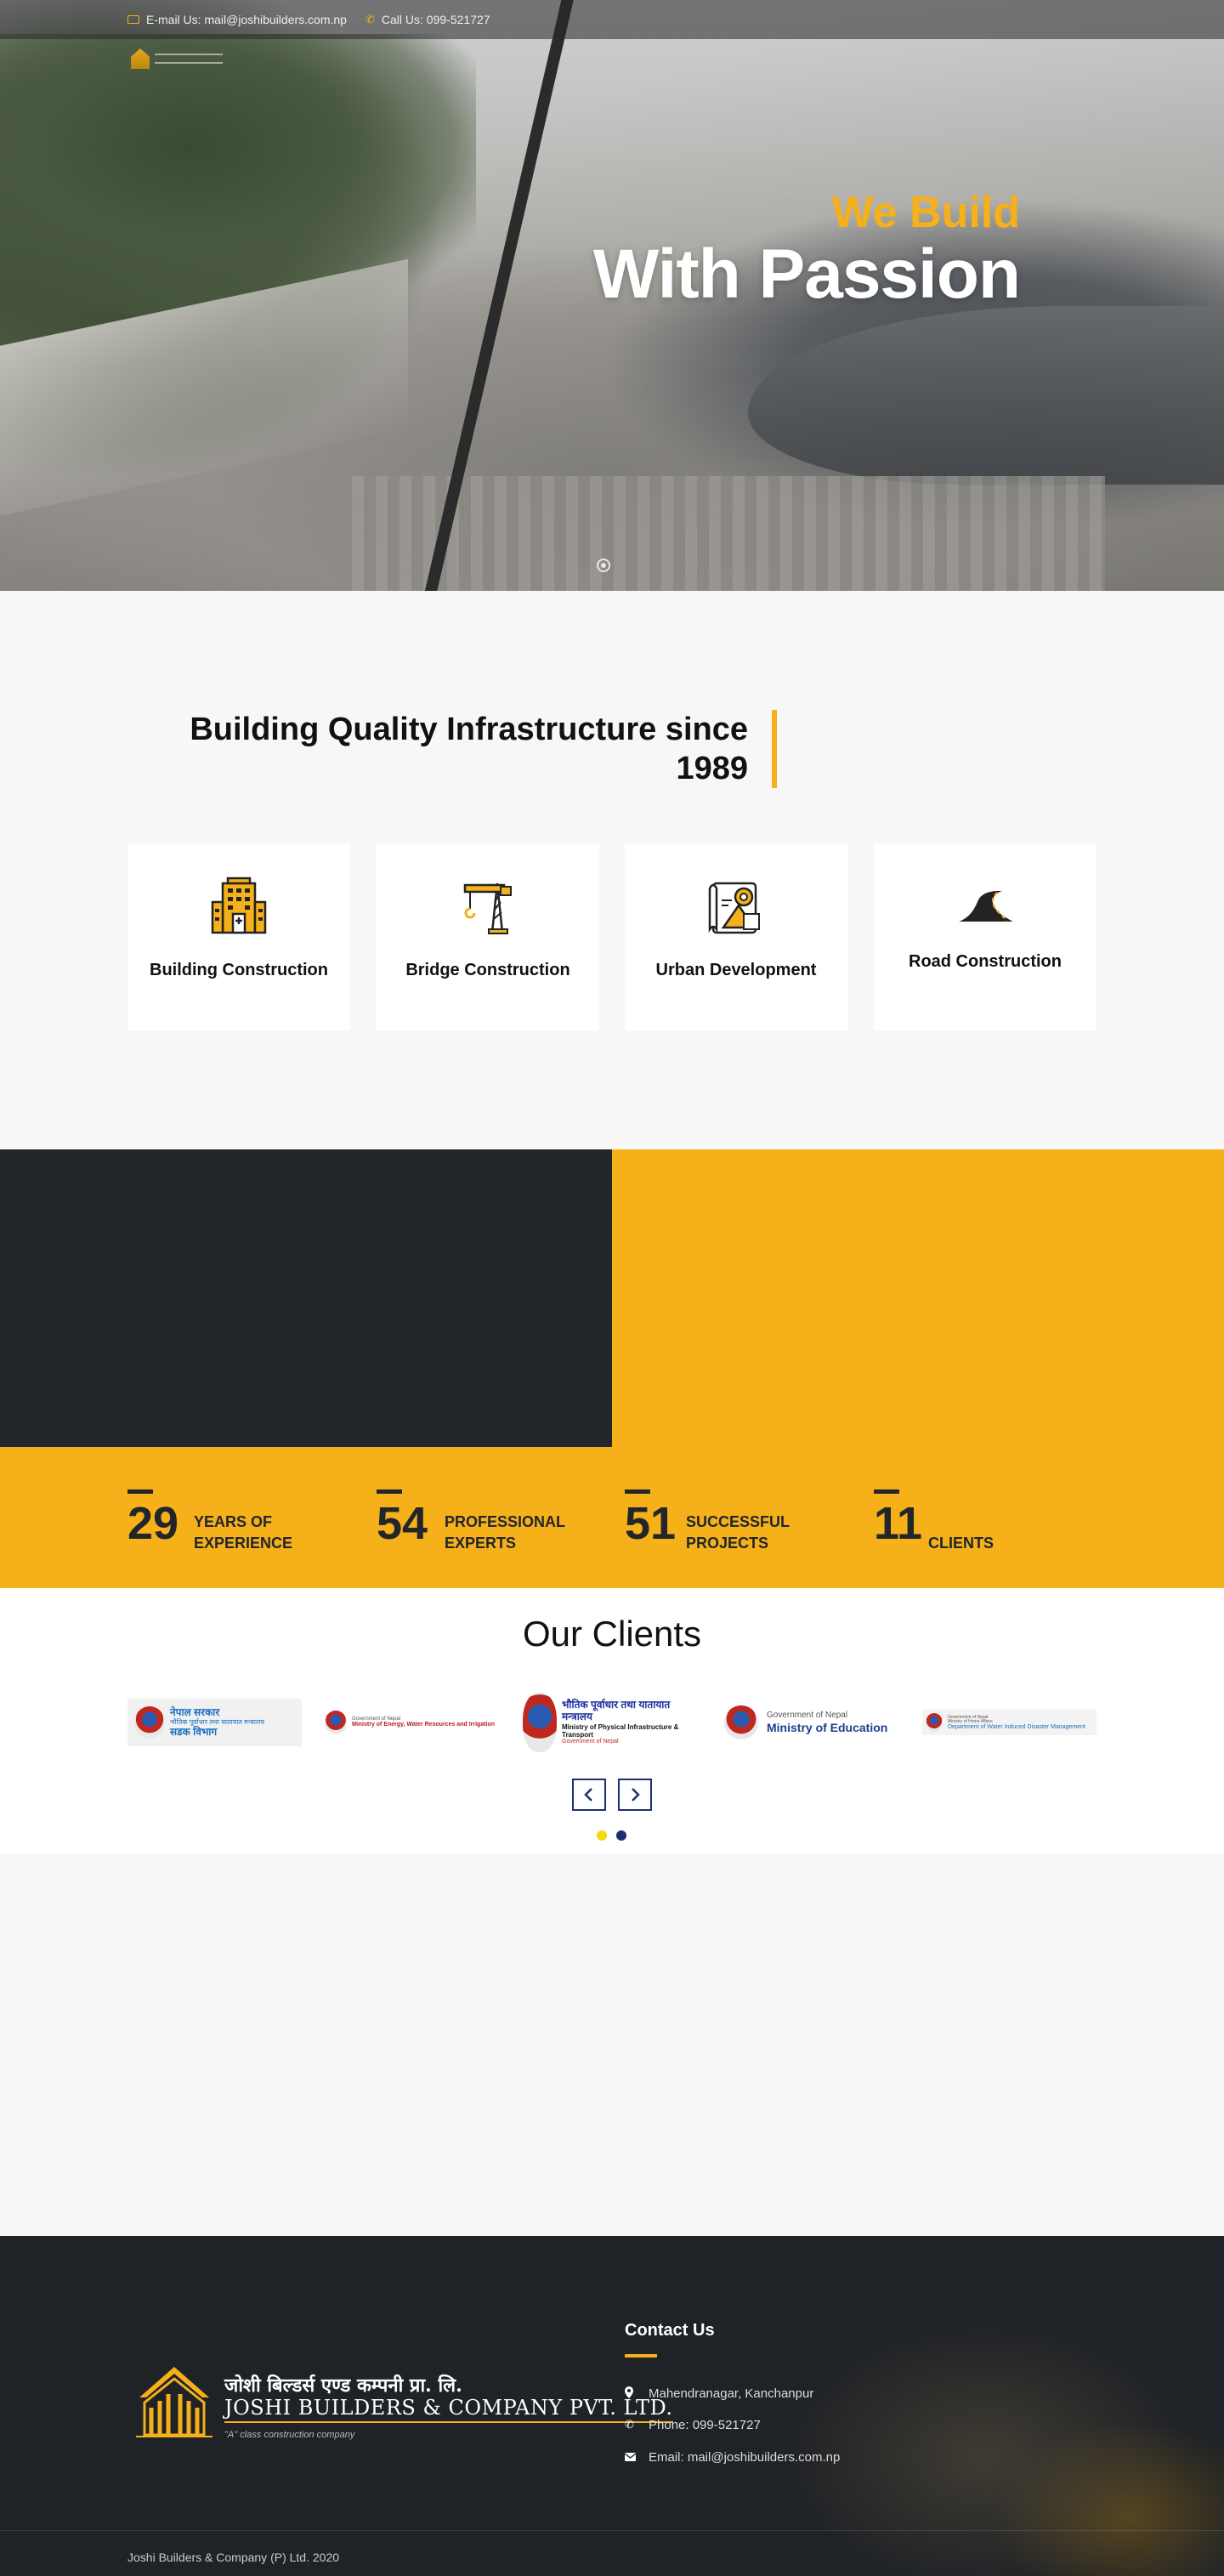  What do you see at coordinates (961, 1544) in the screenshot?
I see `stat-label: CLIENTS` at bounding box center [961, 1544].